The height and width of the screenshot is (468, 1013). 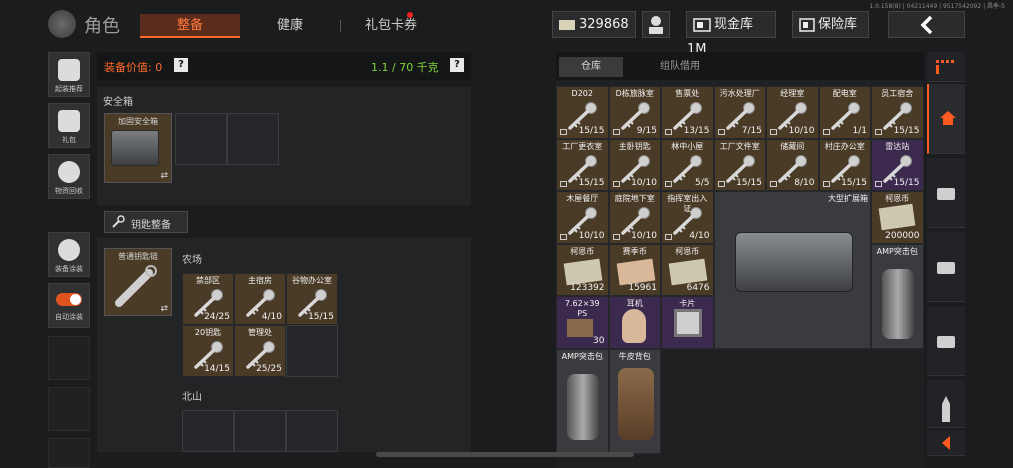 I want to click on safe-vault-button: 保险库, so click(x=830, y=24).